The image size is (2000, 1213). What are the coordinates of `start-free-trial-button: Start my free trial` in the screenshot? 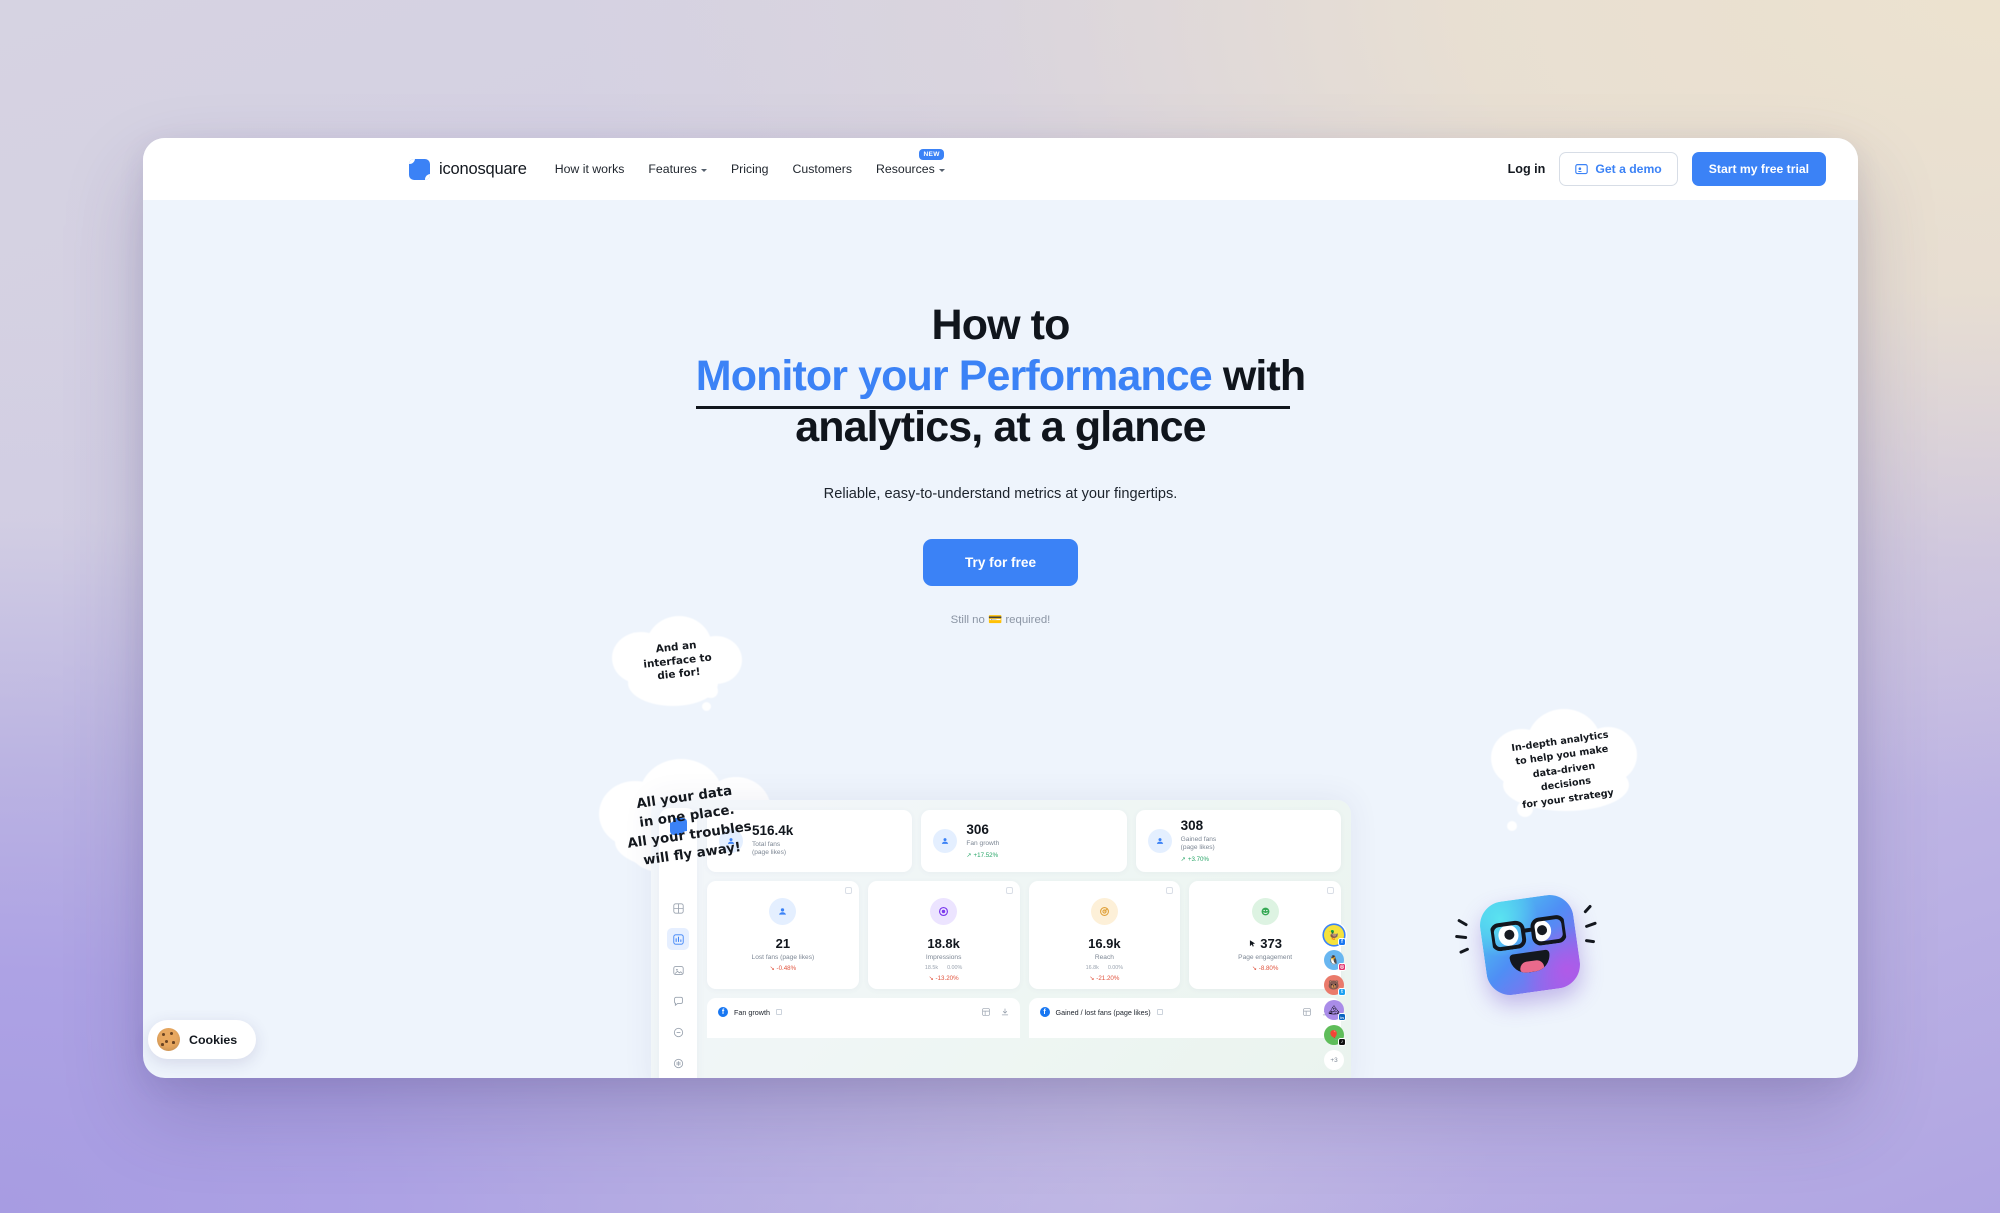 It's located at (1758, 169).